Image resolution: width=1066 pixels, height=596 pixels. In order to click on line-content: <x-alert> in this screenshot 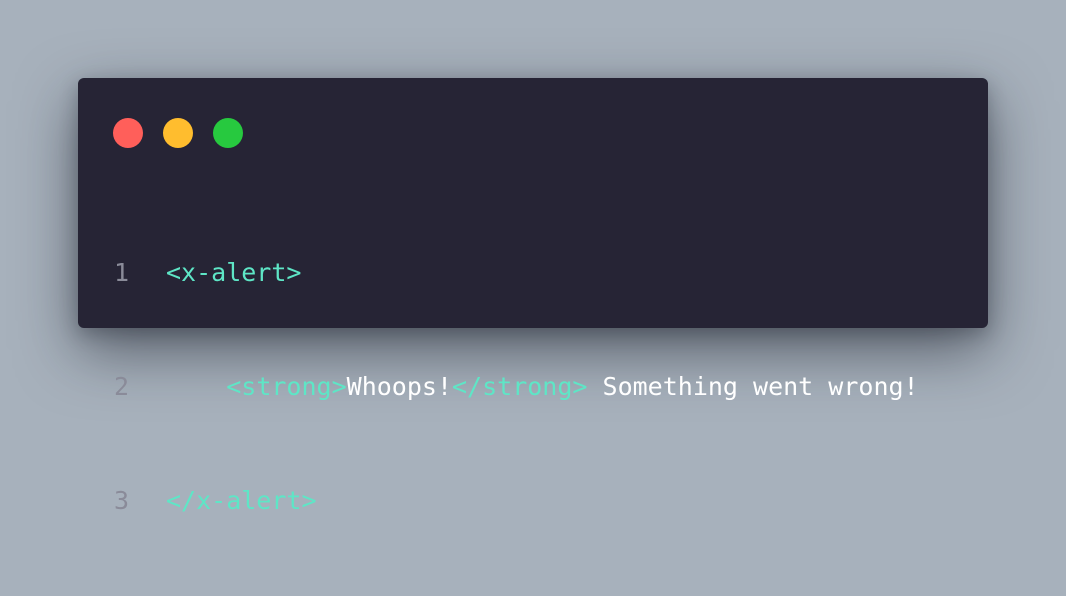, I will do `click(233, 273)`.